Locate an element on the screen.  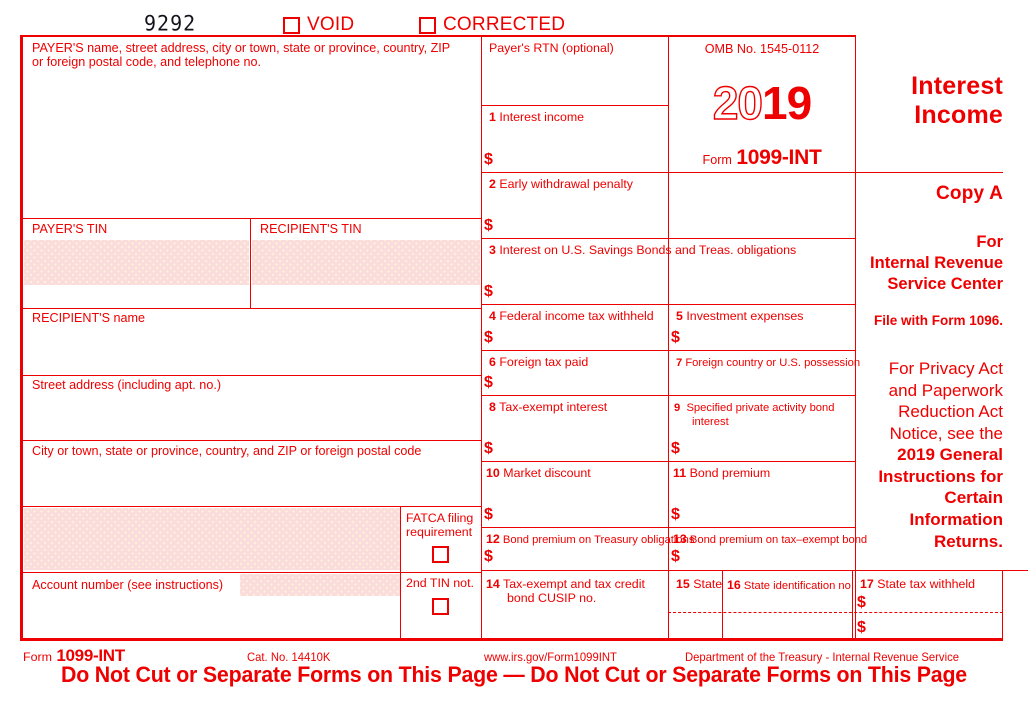
box-11-number: 11 is located at coordinates (680, 473).